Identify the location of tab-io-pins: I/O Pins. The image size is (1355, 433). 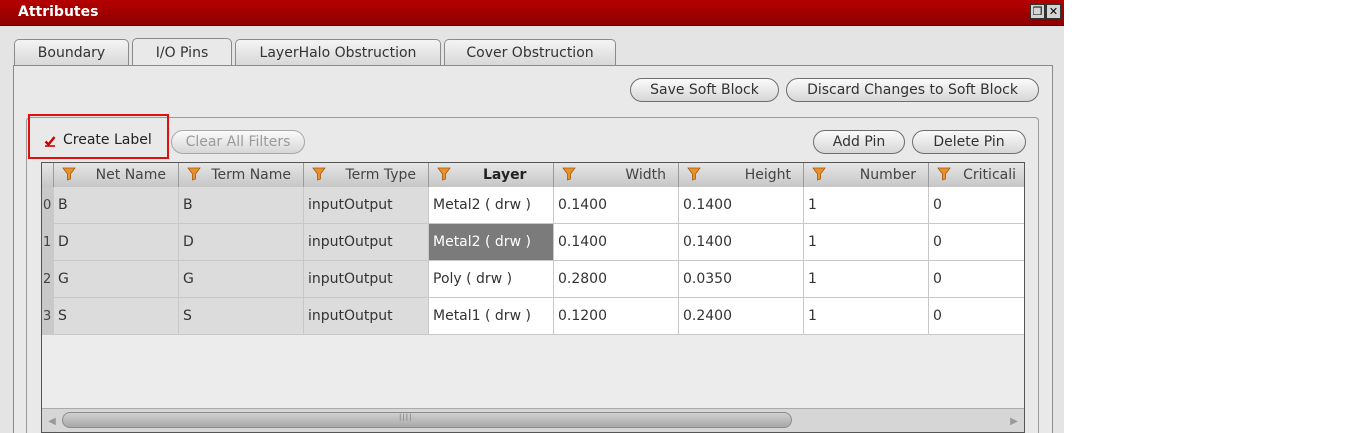
(182, 52).